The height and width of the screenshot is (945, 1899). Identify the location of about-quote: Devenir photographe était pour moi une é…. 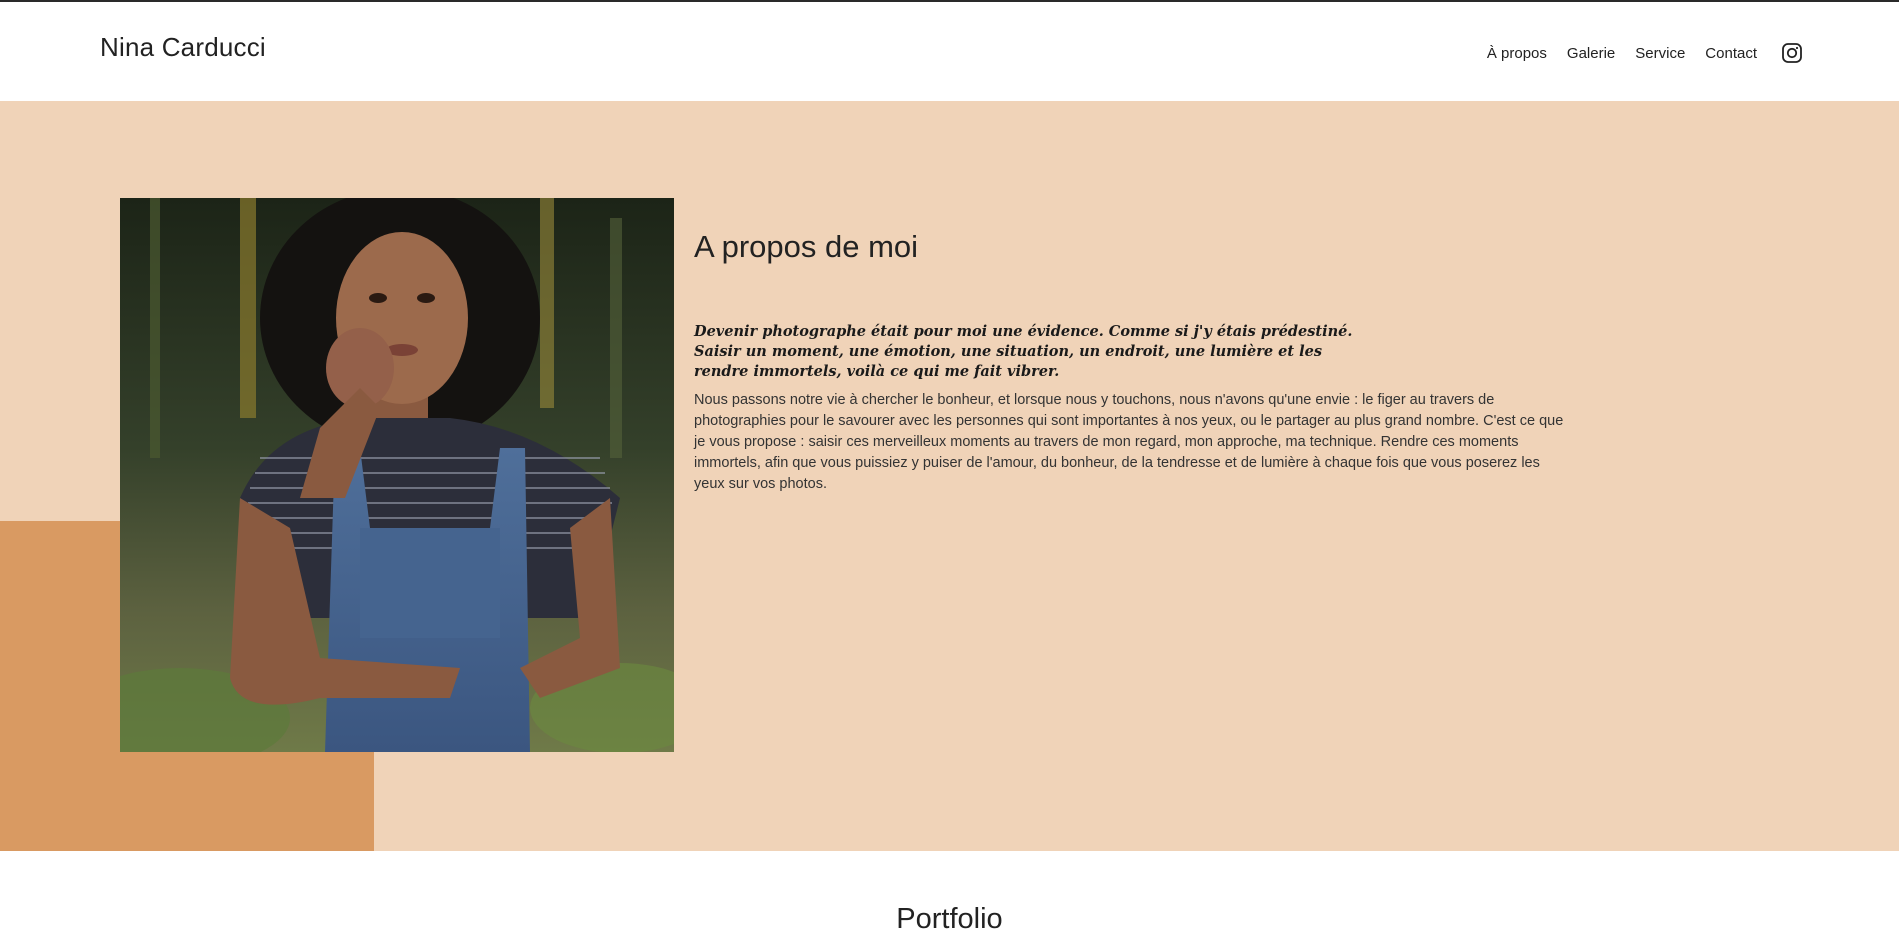
(1023, 351).